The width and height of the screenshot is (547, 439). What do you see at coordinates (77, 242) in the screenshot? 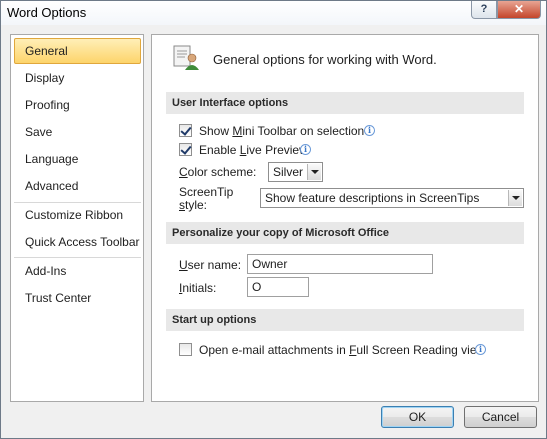
I see `sidebar-item-quick-access-toolbar: Quick Access Toolbar` at bounding box center [77, 242].